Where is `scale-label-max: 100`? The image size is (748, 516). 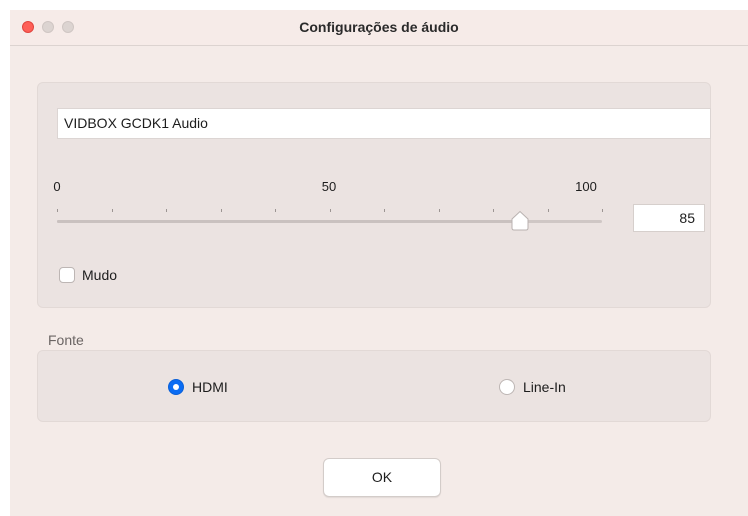 scale-label-max: 100 is located at coordinates (586, 186).